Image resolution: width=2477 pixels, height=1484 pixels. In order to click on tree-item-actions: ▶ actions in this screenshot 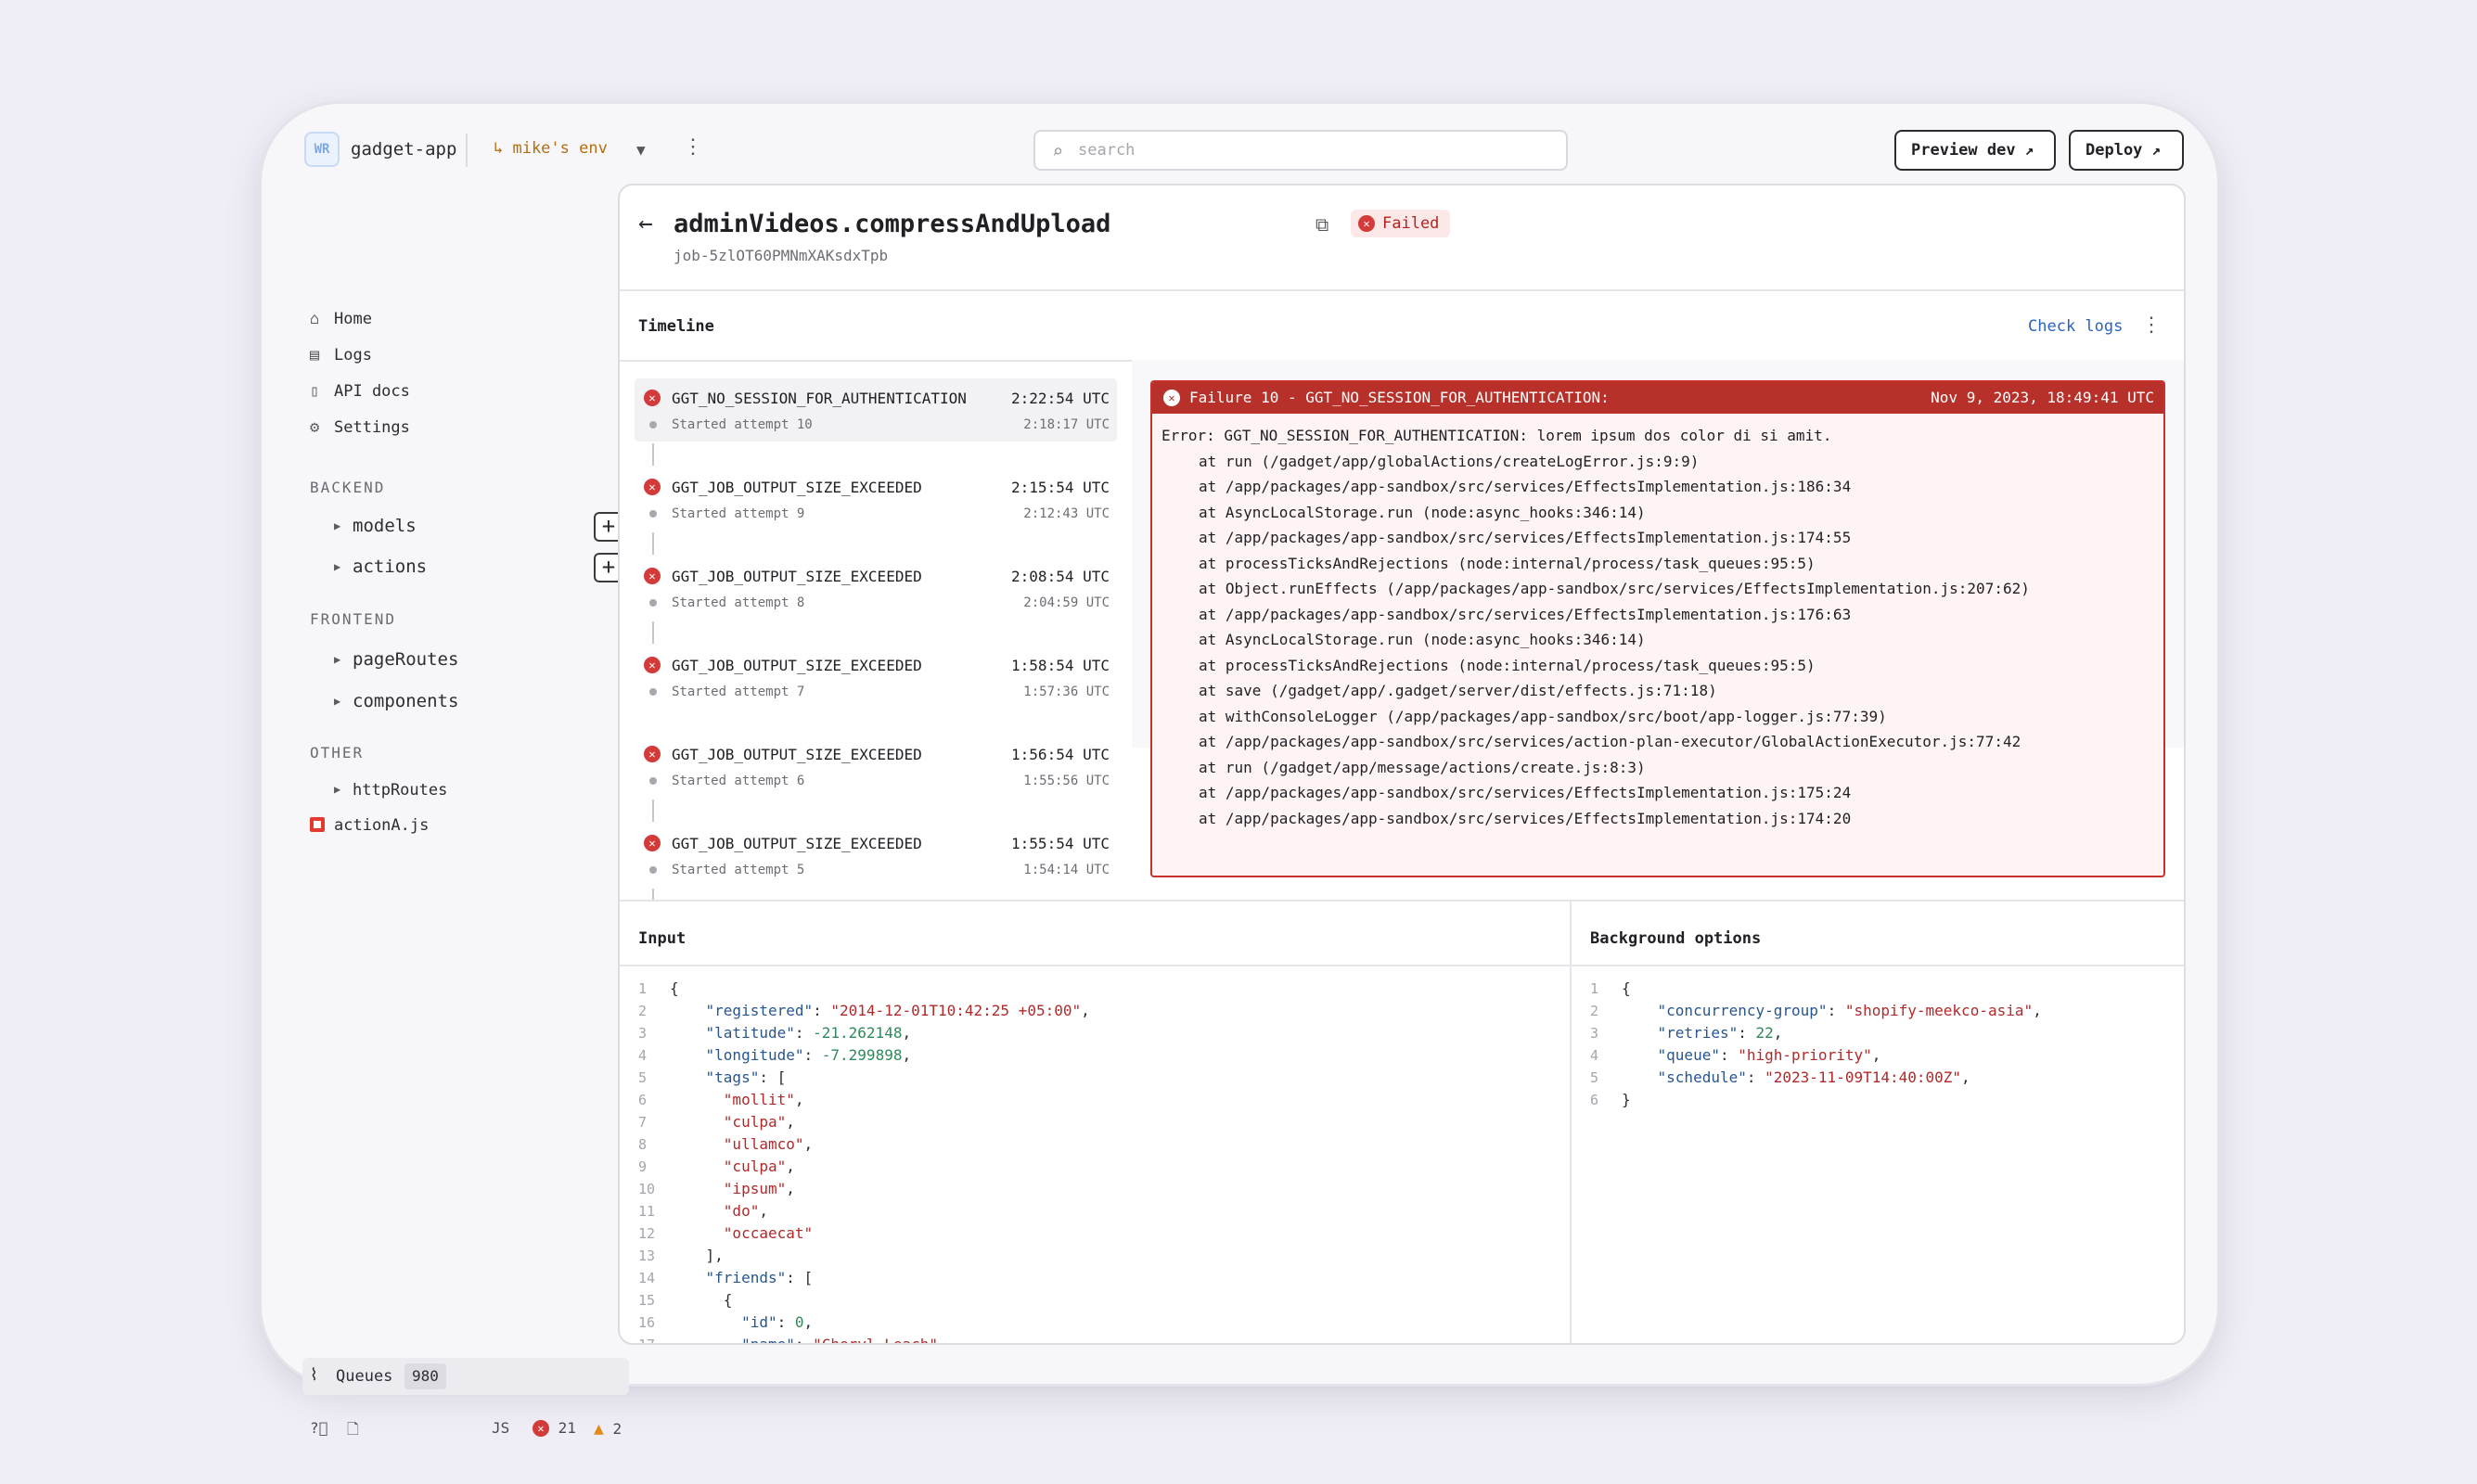, I will do `click(380, 566)`.